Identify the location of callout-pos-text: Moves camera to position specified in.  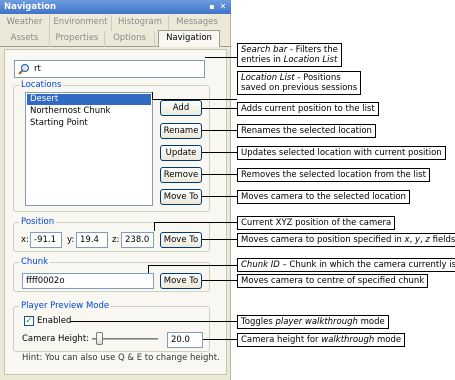
(323, 240).